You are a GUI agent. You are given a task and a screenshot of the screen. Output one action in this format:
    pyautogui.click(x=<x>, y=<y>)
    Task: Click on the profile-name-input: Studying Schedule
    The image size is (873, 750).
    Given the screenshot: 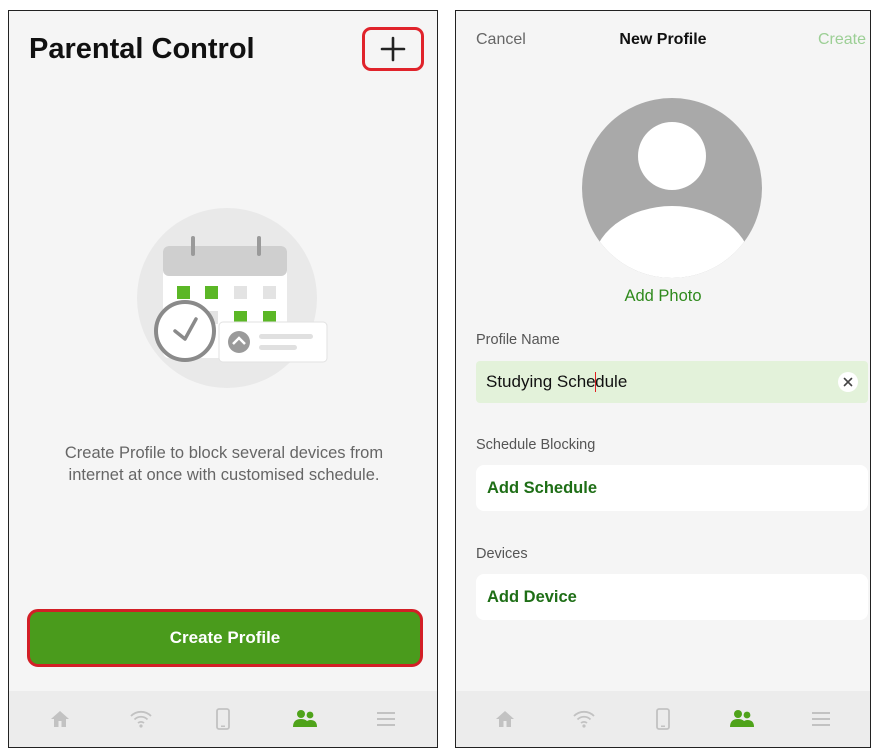 What is the action you would take?
    pyautogui.click(x=672, y=382)
    